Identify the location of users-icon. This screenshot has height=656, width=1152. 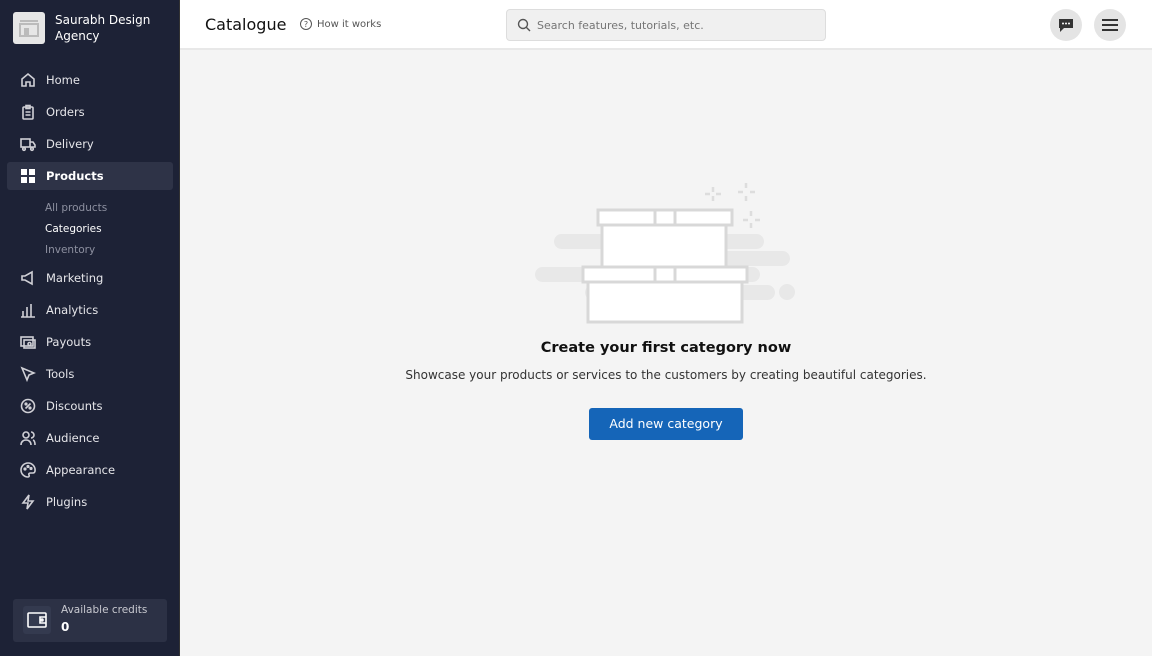
(28, 438).